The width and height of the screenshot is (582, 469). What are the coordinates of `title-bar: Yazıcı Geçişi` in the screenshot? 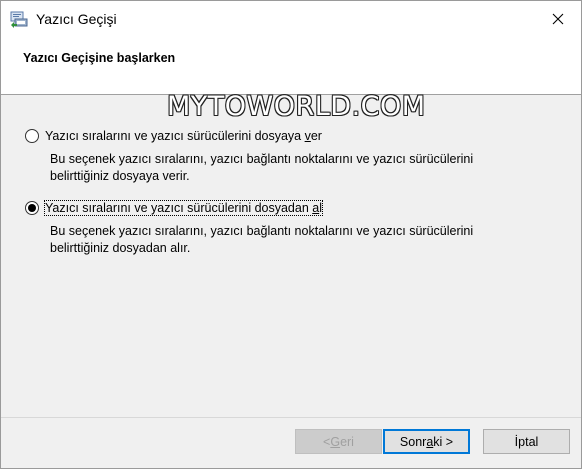 It's located at (291, 20).